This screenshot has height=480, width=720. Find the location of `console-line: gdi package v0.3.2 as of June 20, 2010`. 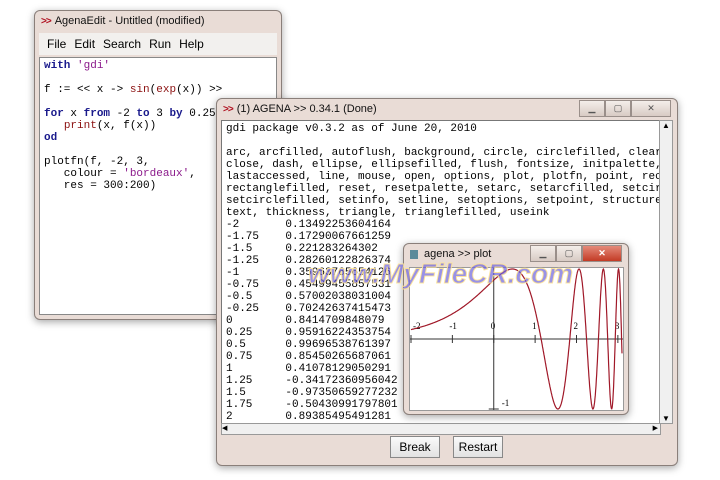

console-line: gdi package v0.3.2 as of June 20, 2010 is located at coordinates (351, 129).